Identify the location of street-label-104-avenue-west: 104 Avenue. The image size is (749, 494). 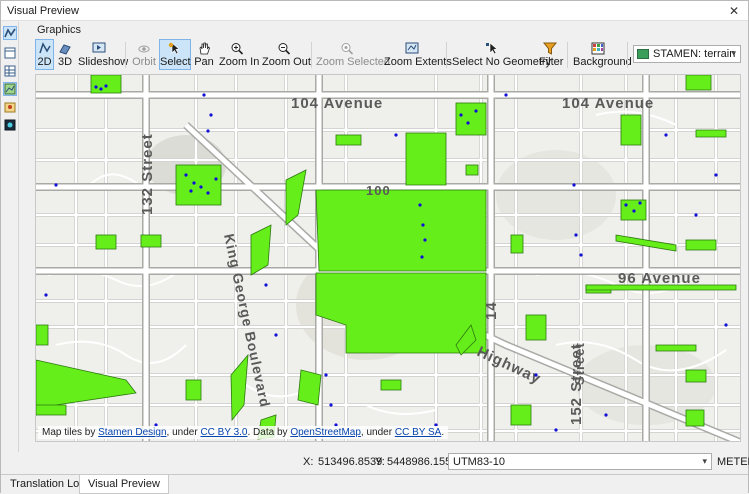
(337, 103).